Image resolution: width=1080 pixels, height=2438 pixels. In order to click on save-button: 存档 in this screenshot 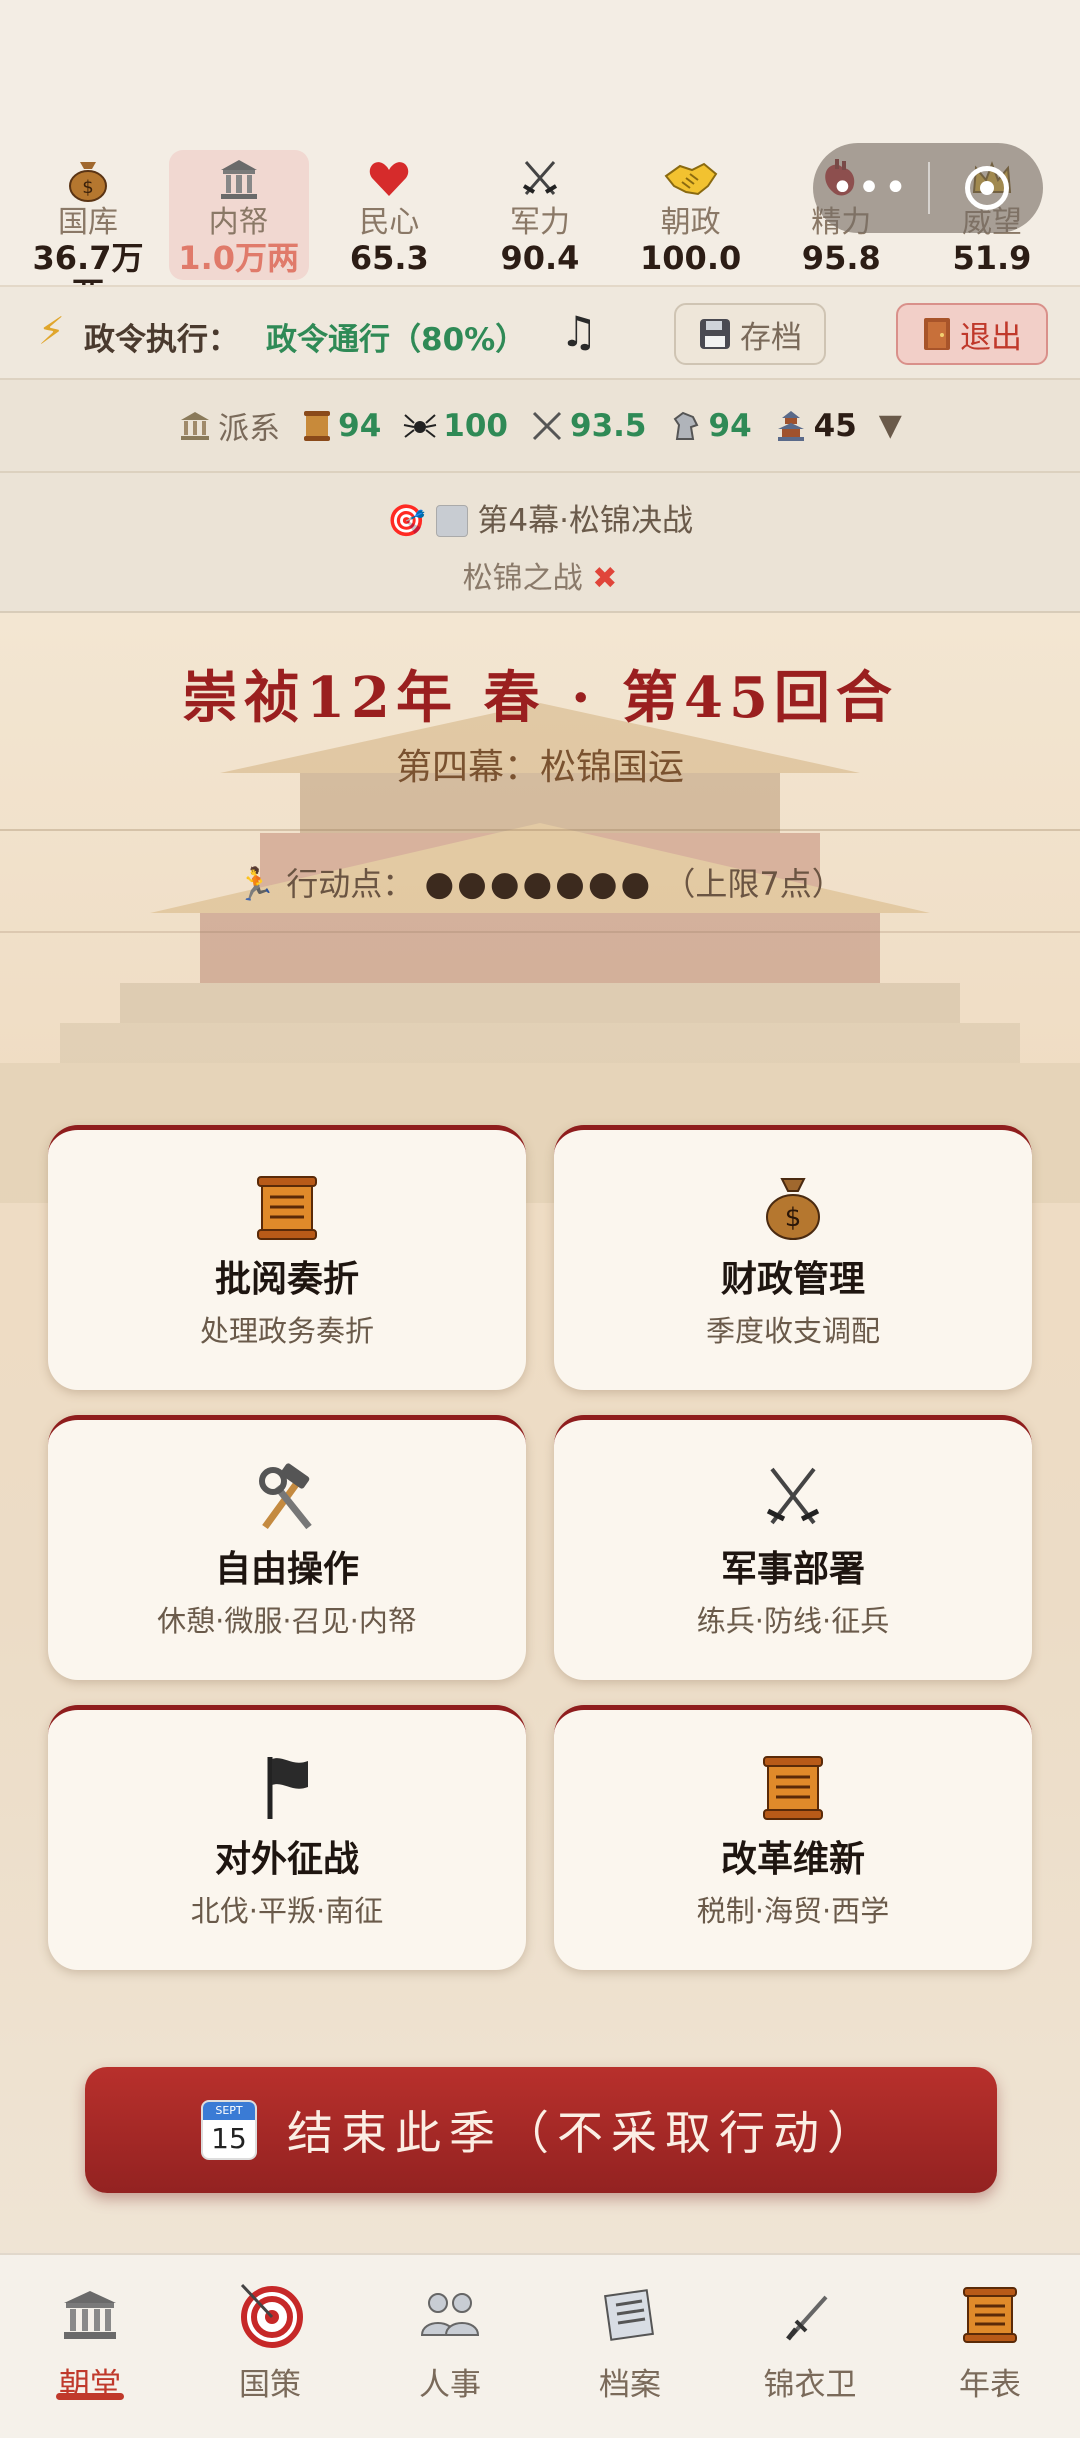, I will do `click(750, 334)`.